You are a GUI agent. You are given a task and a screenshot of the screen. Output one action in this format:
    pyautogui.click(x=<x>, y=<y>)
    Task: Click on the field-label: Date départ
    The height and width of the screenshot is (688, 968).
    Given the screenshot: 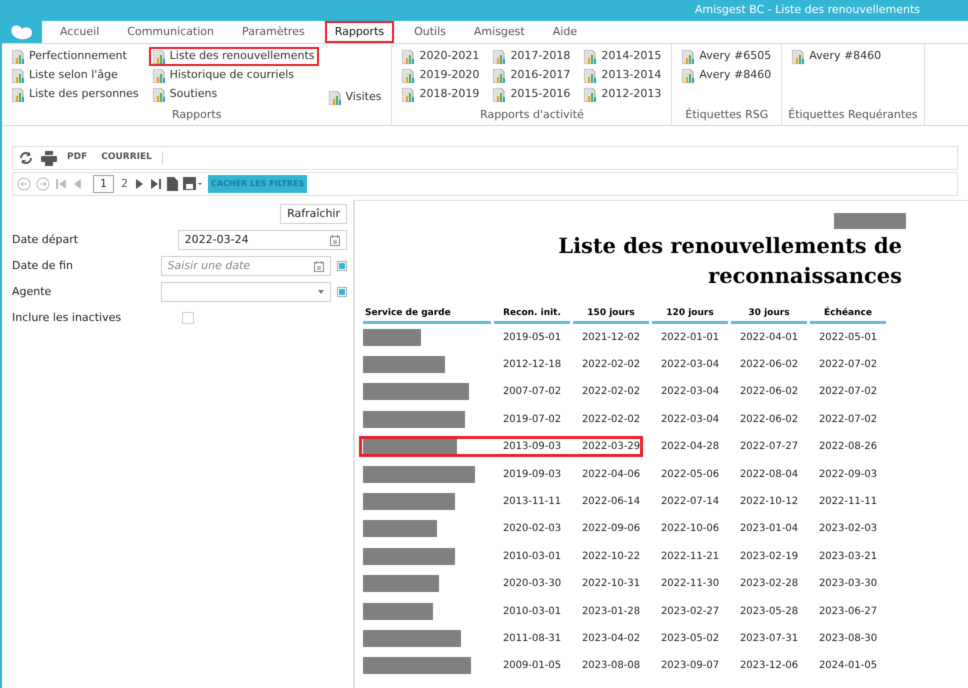 What is the action you would take?
    pyautogui.click(x=46, y=240)
    